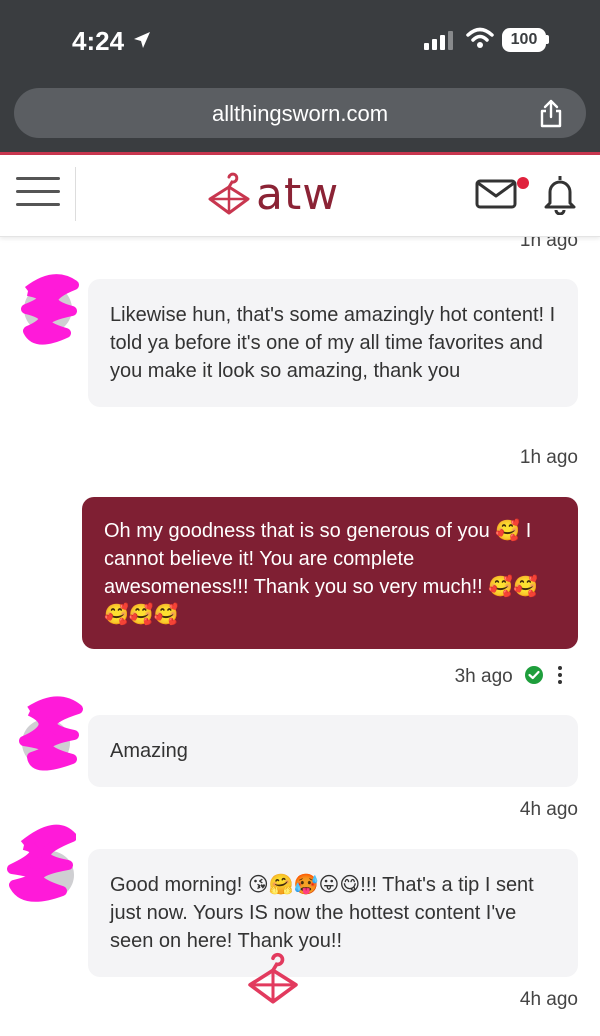  What do you see at coordinates (75, 194) in the screenshot?
I see `header-divider` at bounding box center [75, 194].